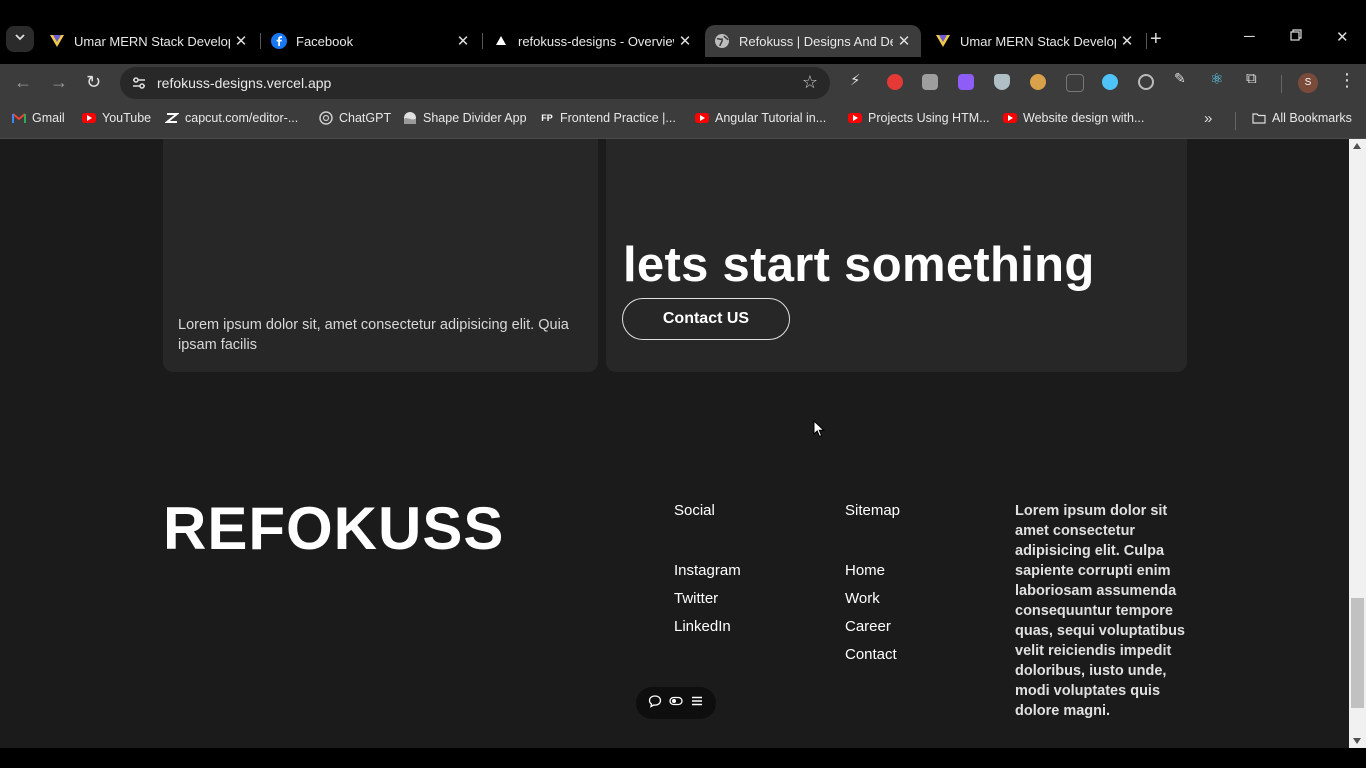  I want to click on bookmark-chatgpt: ChatGPT, so click(355, 118).